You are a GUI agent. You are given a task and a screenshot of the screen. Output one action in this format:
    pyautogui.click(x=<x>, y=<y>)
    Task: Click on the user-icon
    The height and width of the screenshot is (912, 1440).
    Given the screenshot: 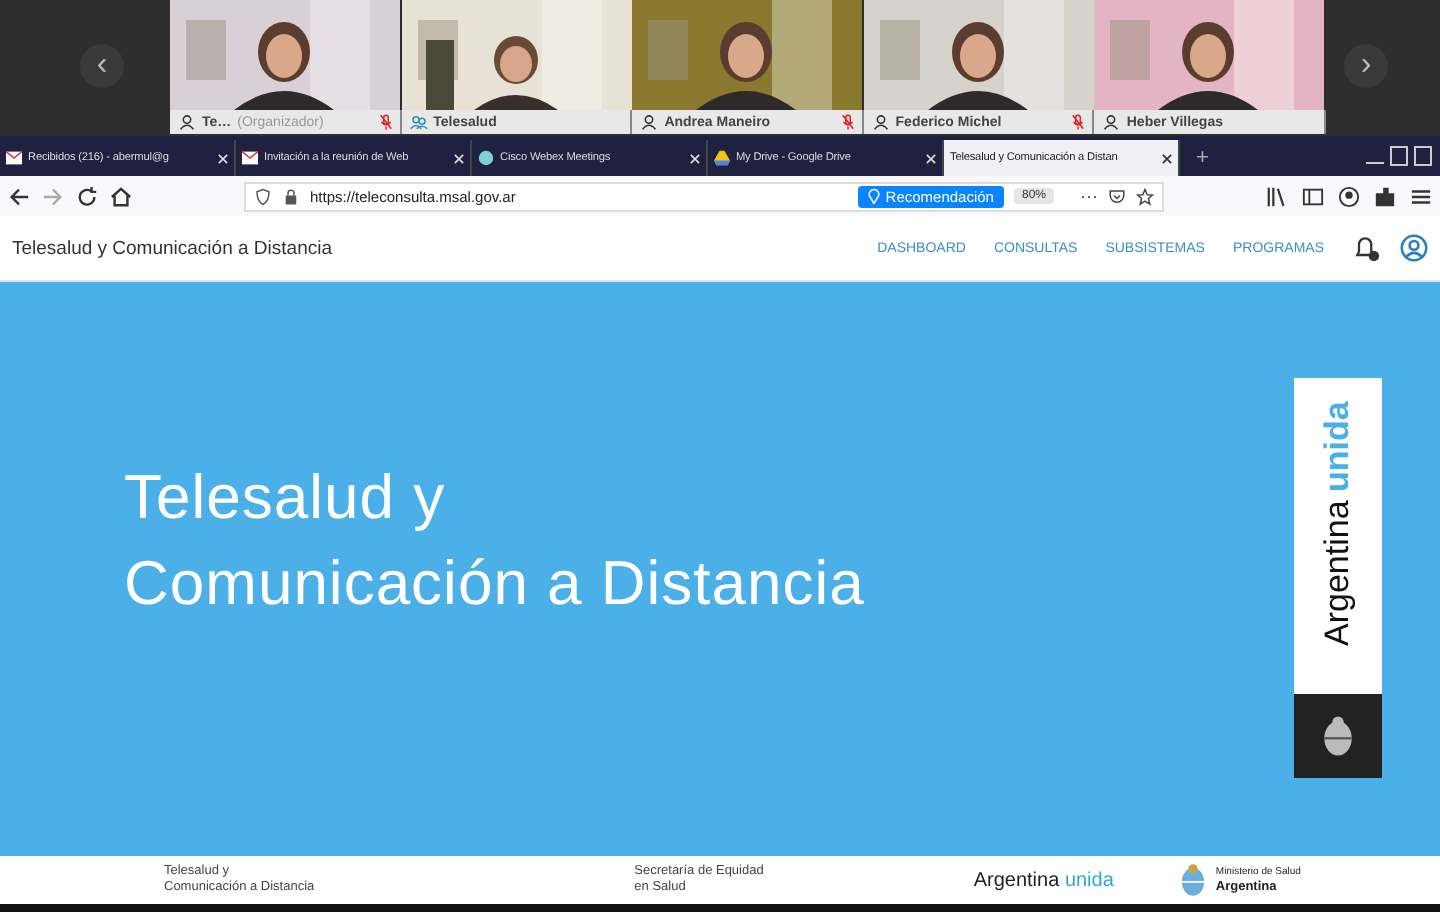 What is the action you would take?
    pyautogui.click(x=1414, y=248)
    